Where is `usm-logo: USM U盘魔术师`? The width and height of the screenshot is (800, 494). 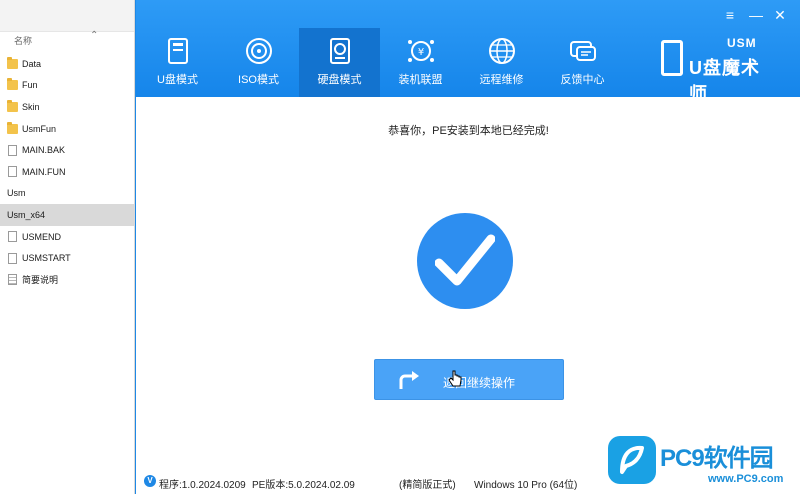 usm-logo: USM U盘魔术师 is located at coordinates (718, 70).